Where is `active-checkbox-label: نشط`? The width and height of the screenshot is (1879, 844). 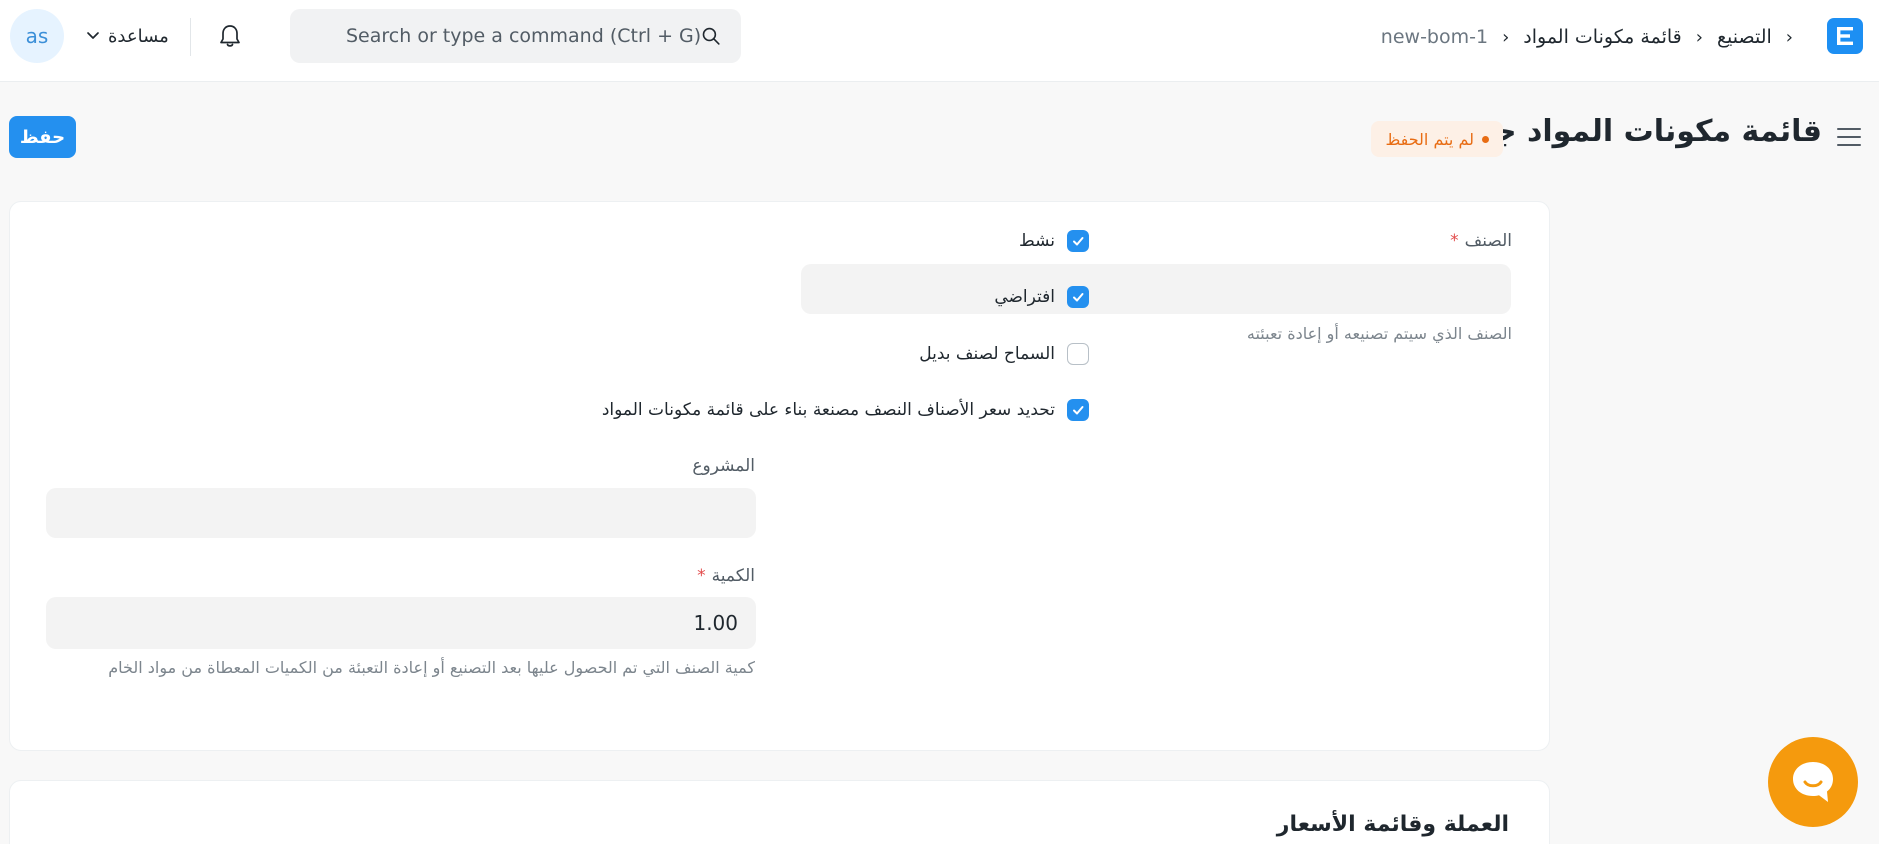
active-checkbox-label: نشط is located at coordinates (1036, 241).